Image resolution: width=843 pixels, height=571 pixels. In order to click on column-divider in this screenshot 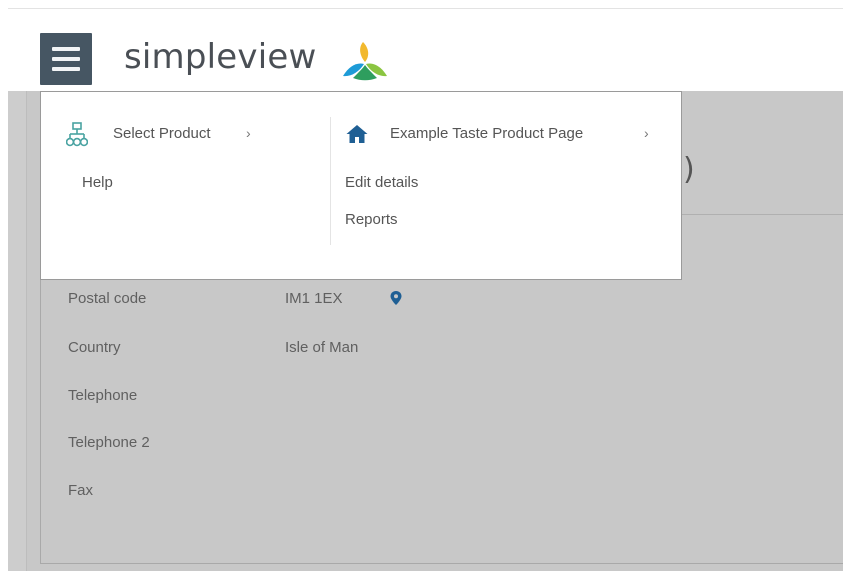, I will do `click(330, 181)`.